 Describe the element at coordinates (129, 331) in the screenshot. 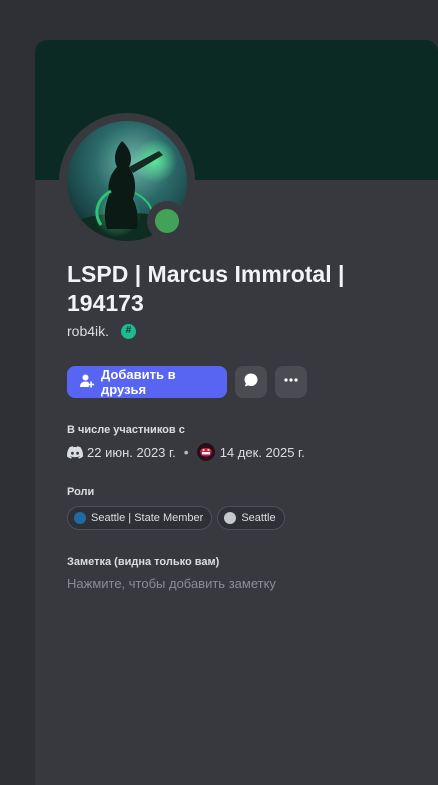

I see `server-tag-badge-icon: #` at that location.